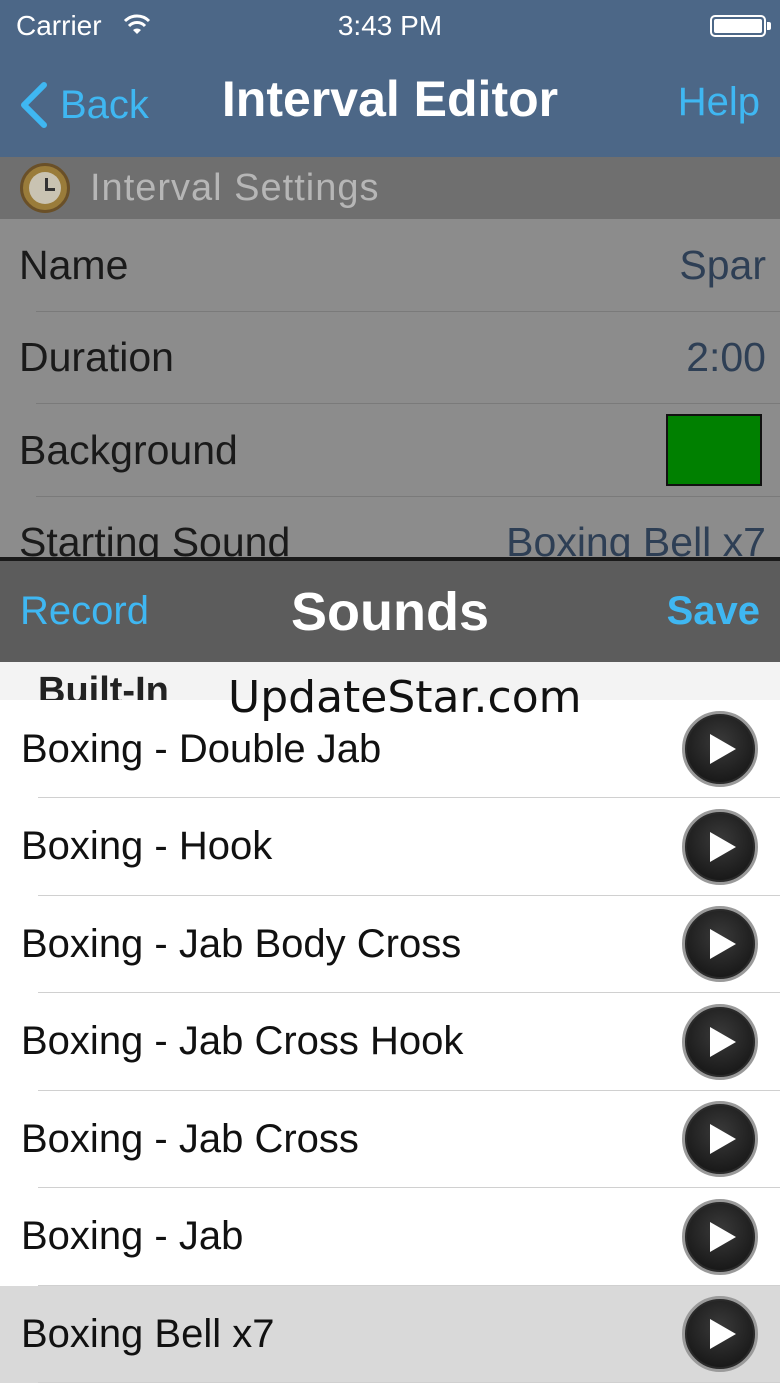  I want to click on sound-name: Boxing - Jab Cross Hook, so click(242, 1041).